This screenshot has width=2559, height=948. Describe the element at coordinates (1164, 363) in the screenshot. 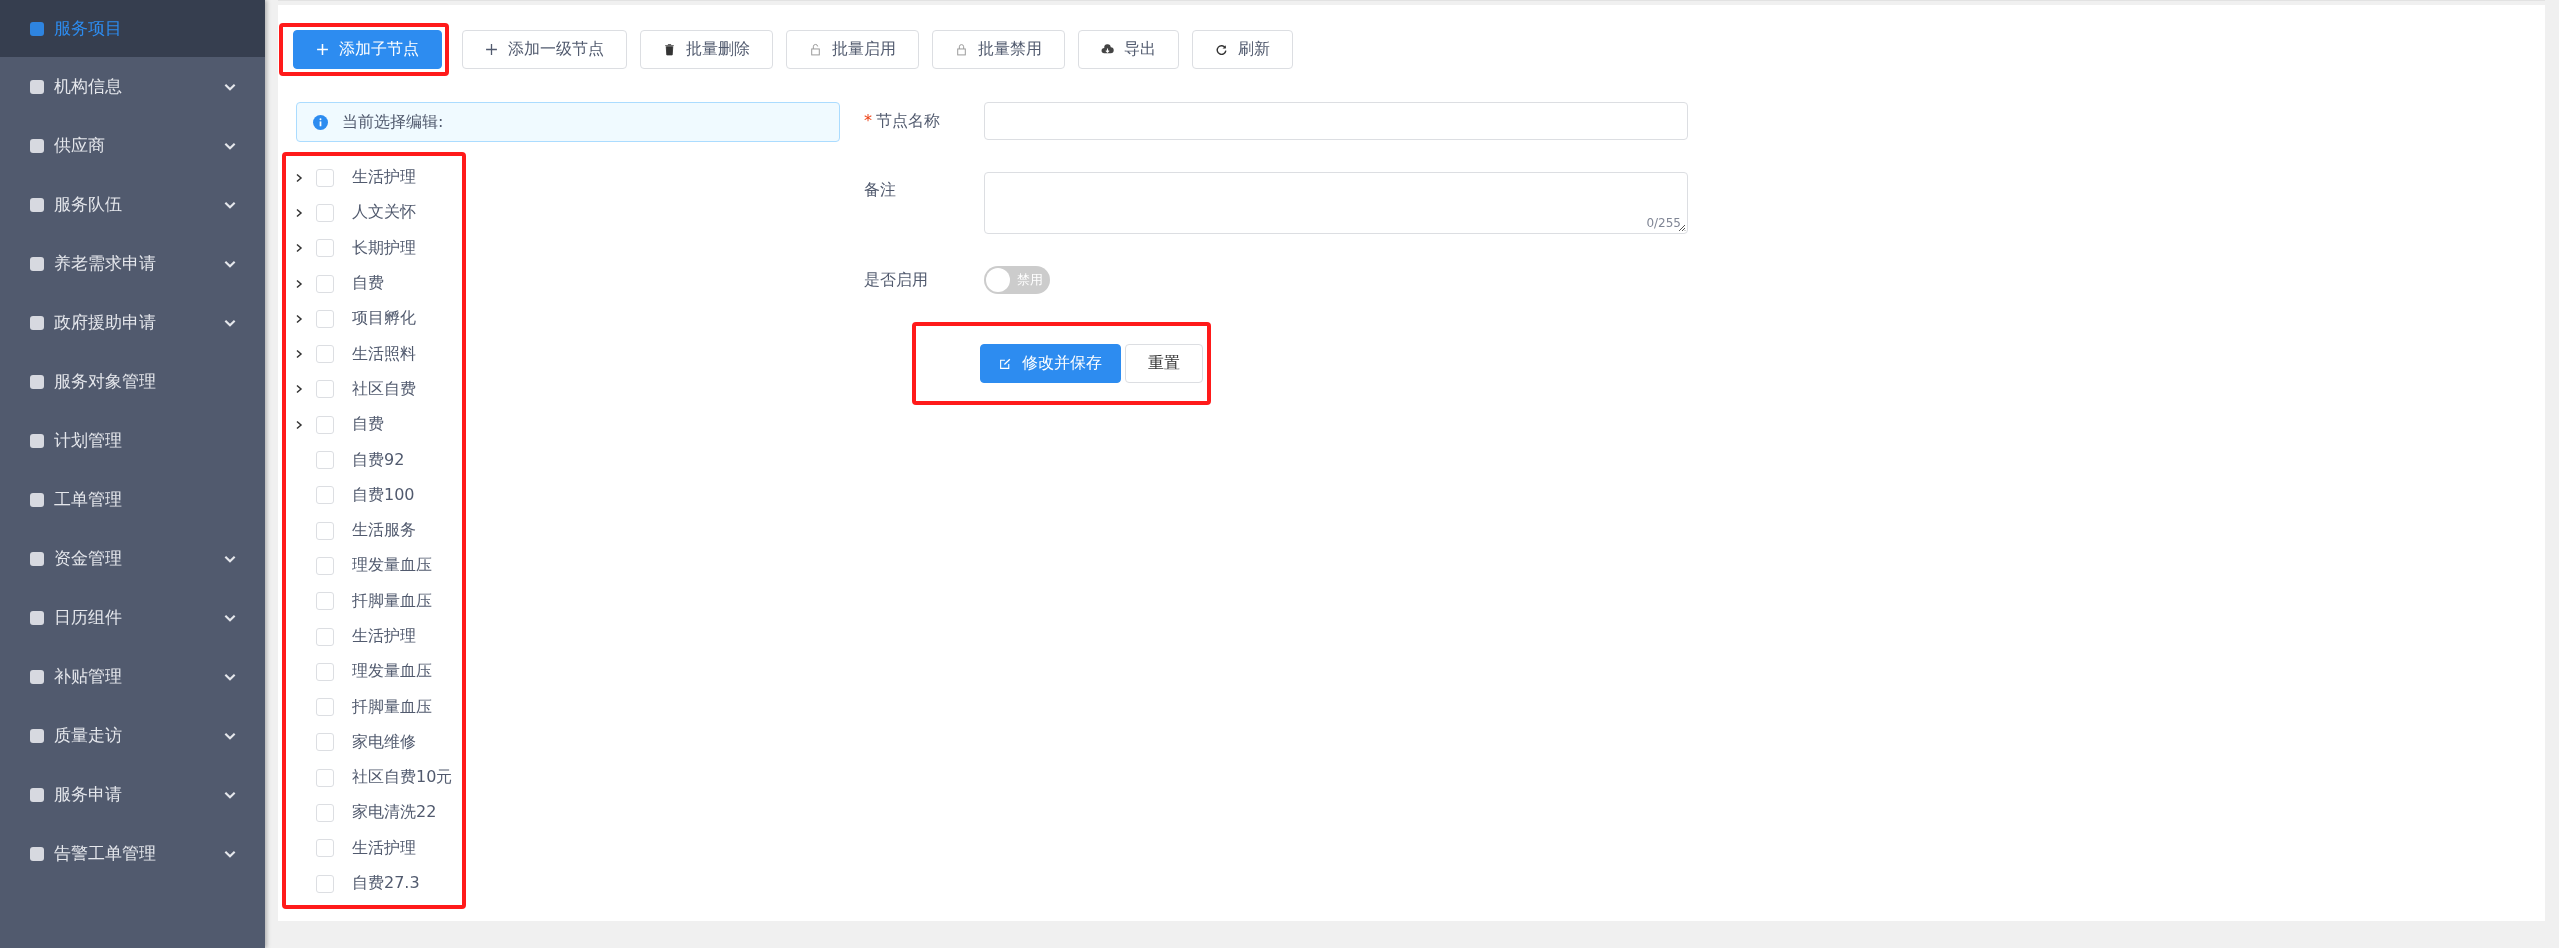

I see `reset-button: 重置` at that location.